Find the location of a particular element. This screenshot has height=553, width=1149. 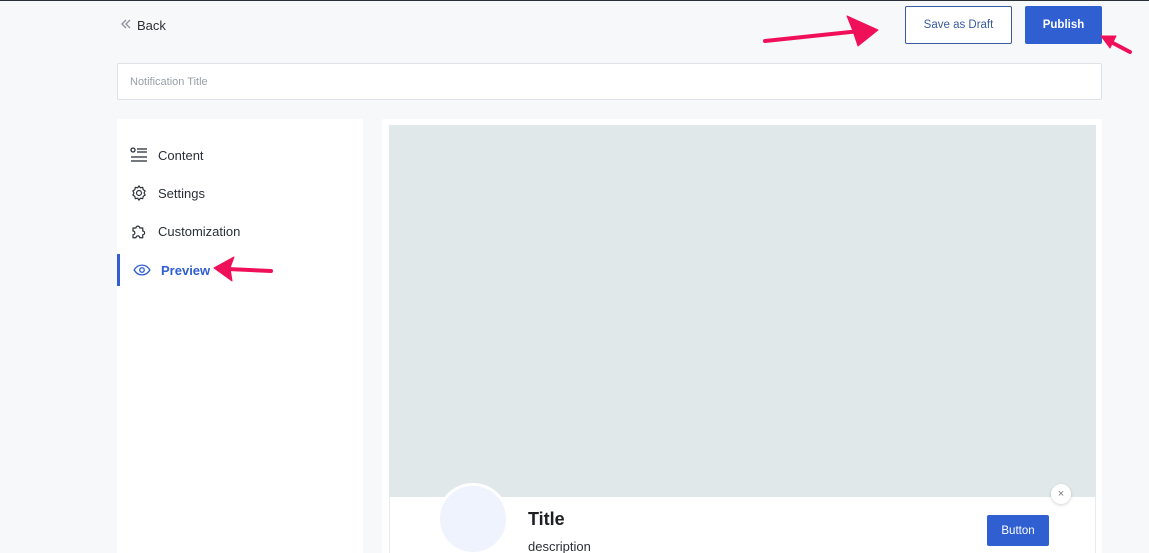

save-as-draft-button: Save as Draft is located at coordinates (958, 25).